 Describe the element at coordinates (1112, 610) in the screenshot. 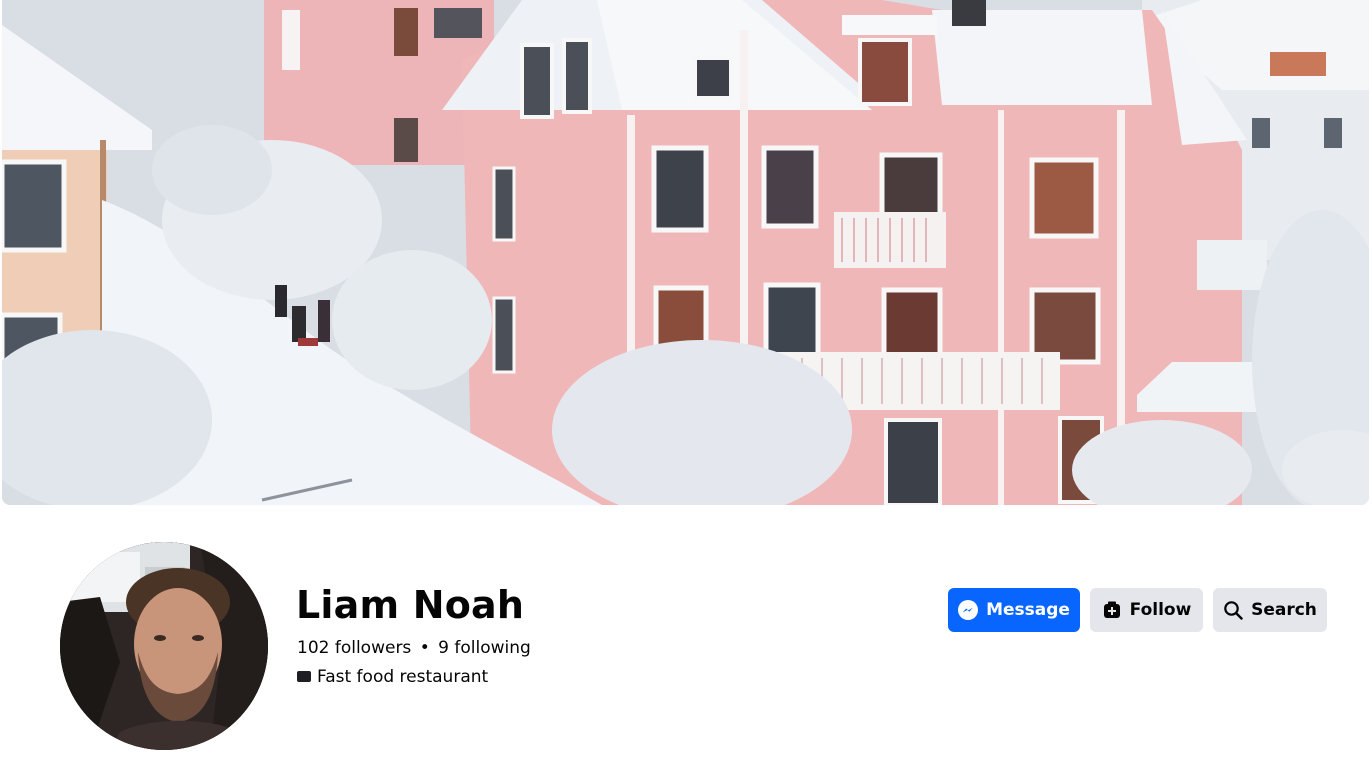

I see `add-friend-icon` at that location.